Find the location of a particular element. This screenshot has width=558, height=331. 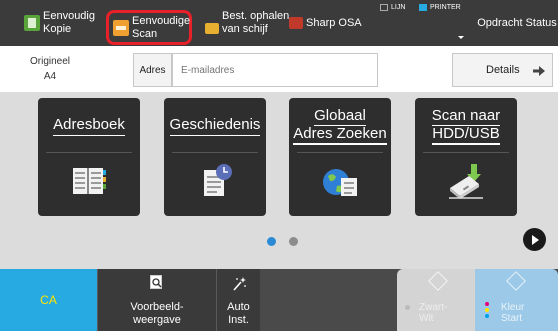

tile-global-address-search-text: Globaal Adres Zoeken is located at coordinates (340, 125).